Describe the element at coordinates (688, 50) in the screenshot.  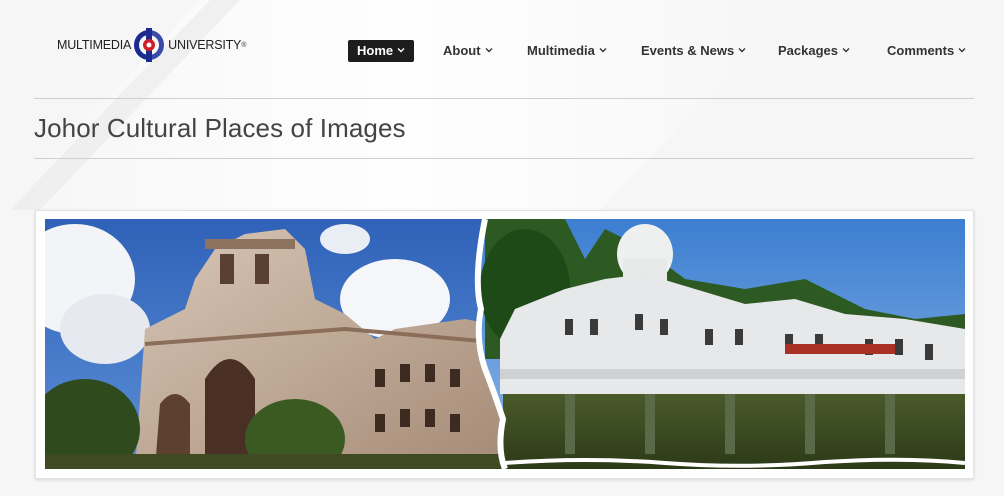
I see `nav-label: Events & News` at that location.